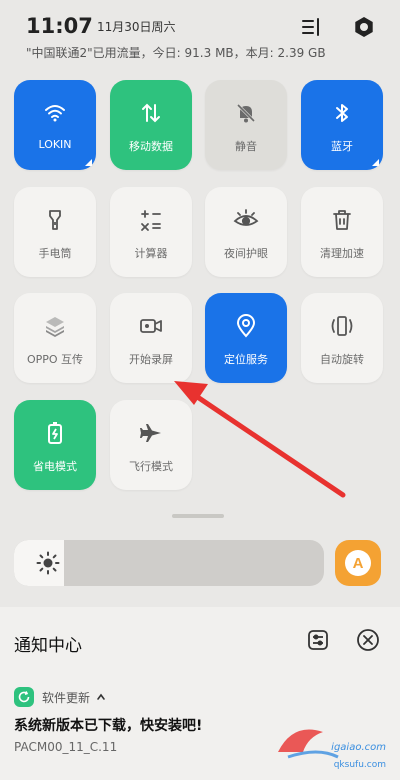 The height and width of the screenshot is (780, 400). I want to click on tile-label: 蓝牙, so click(342, 146).